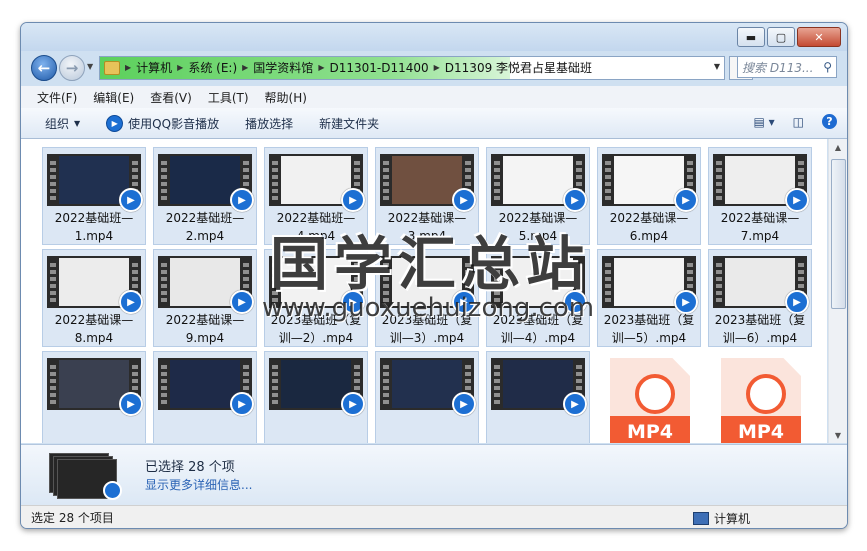 Image resolution: width=867 pixels, height=551 pixels. Describe the element at coordinates (518, 67) in the screenshot. I see `breadcrumb-current: D11309 李悦君占星基础班` at that location.